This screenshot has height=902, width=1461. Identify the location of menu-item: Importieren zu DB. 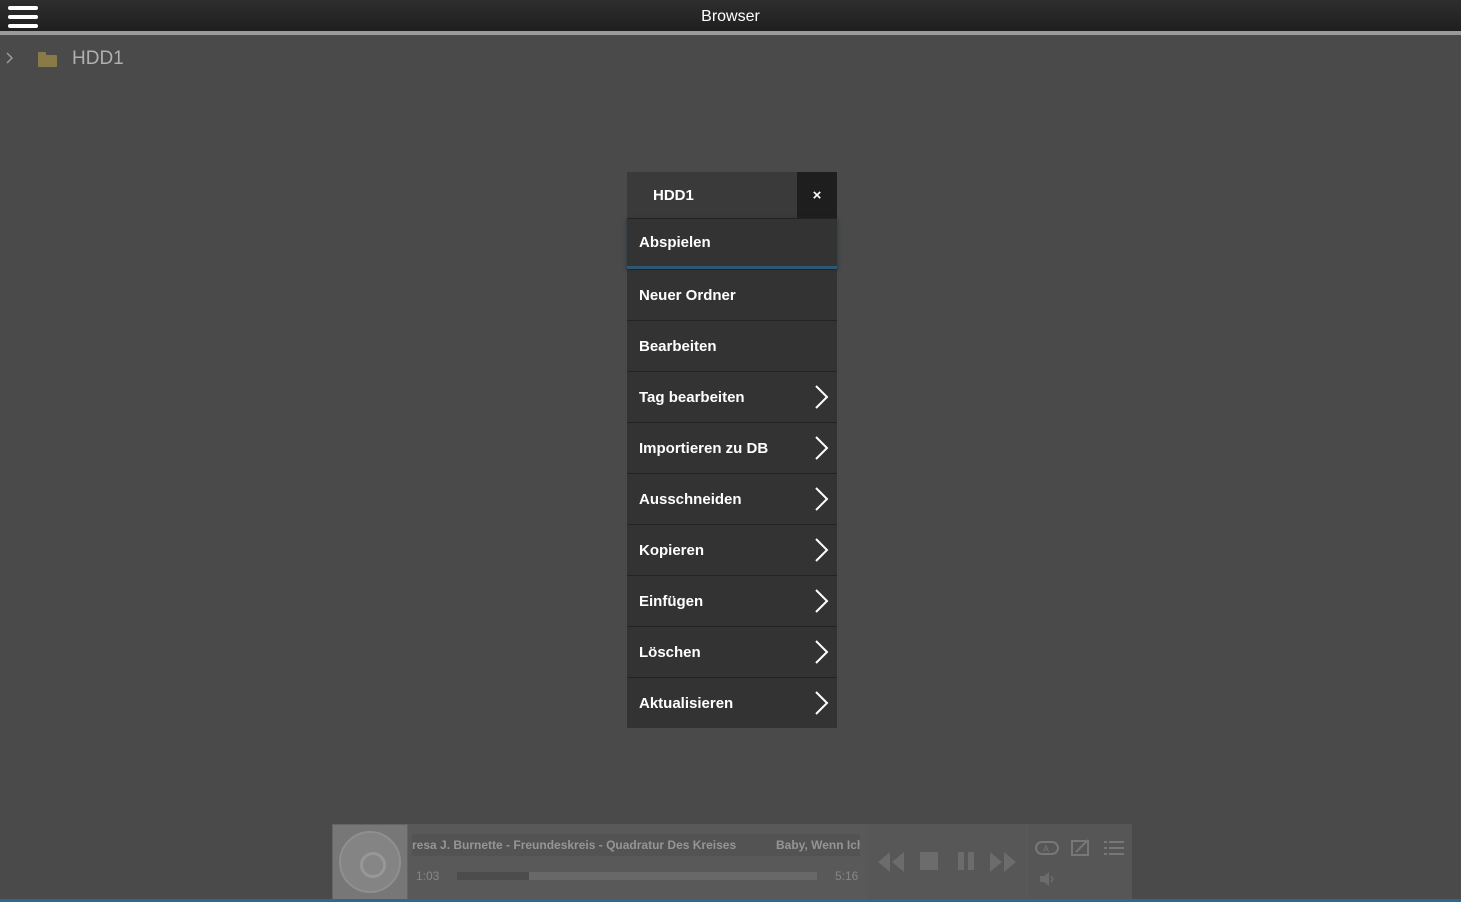
(732, 447).